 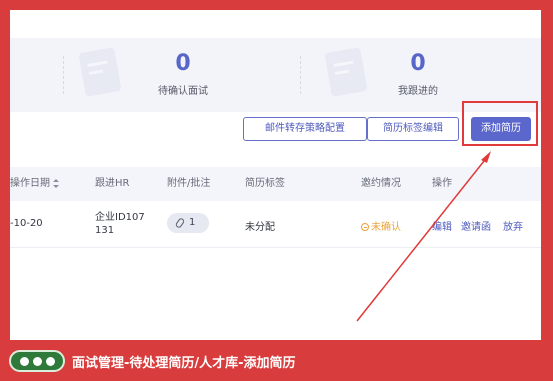 What do you see at coordinates (381, 183) in the screenshot?
I see `column-header-invite: 邀约情况` at bounding box center [381, 183].